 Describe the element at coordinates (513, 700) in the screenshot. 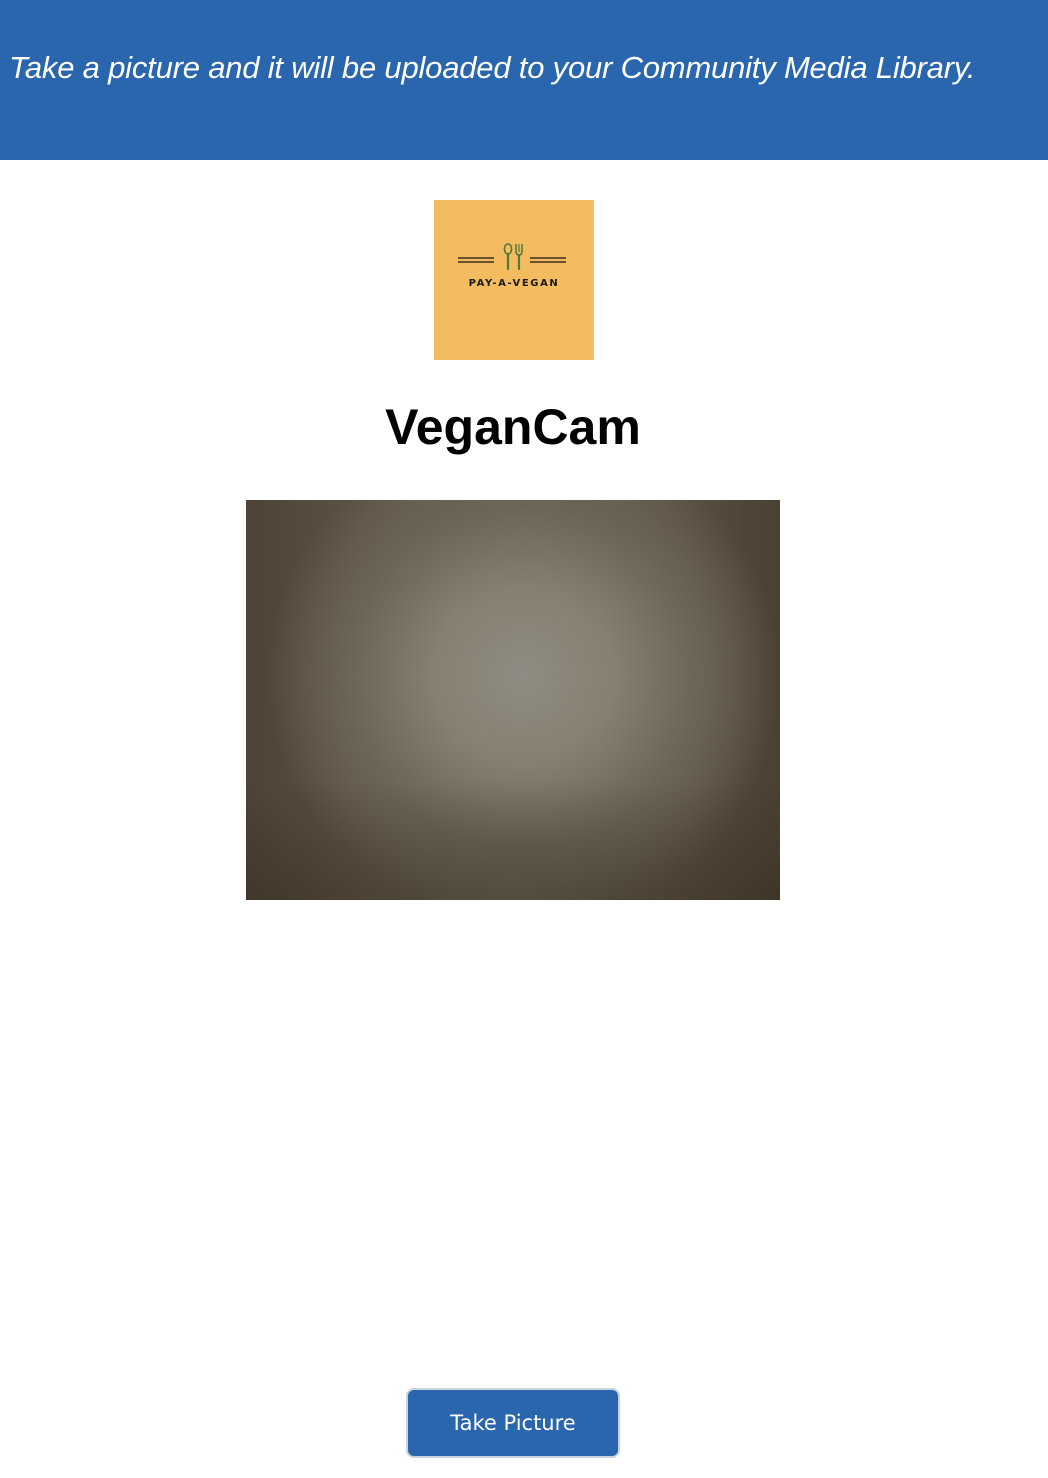

I see `camera-preview` at that location.